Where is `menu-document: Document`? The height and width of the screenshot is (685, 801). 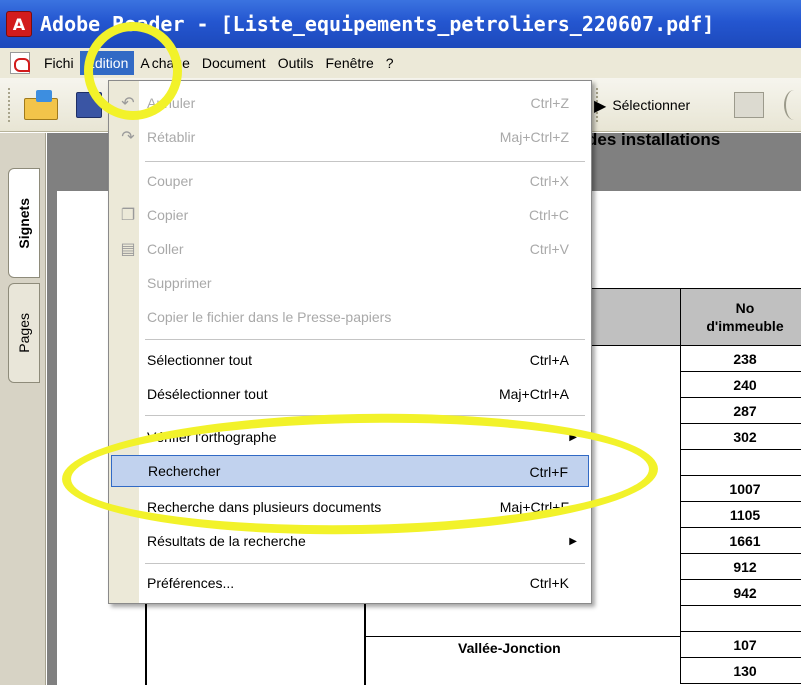 menu-document: Document is located at coordinates (234, 63).